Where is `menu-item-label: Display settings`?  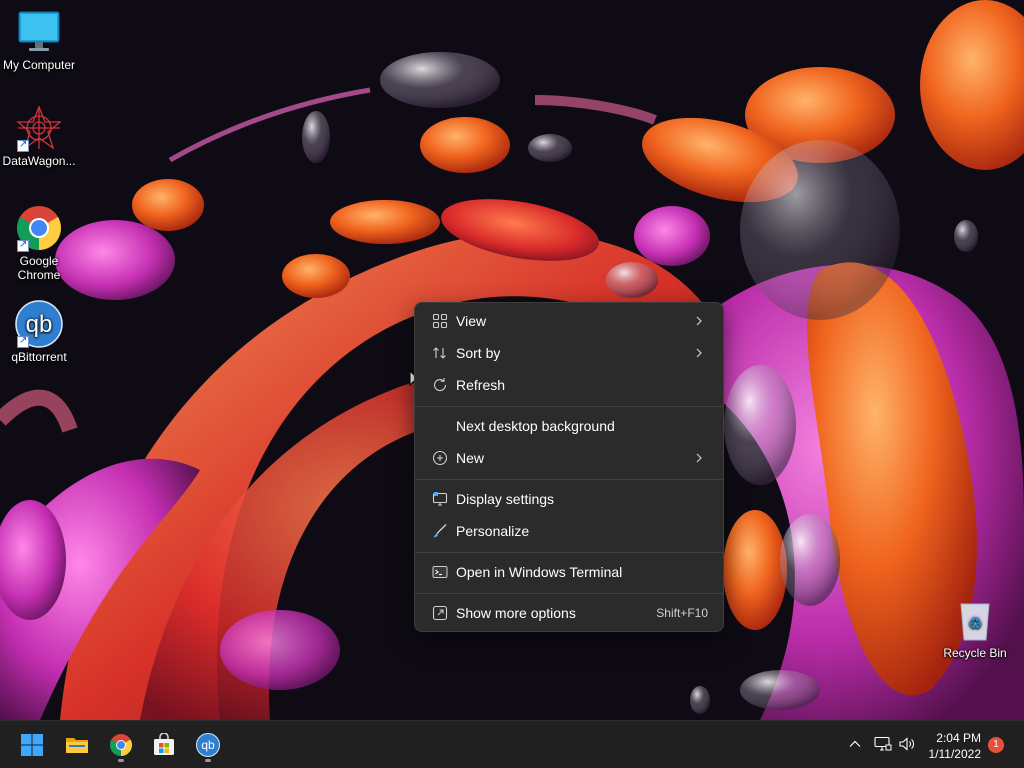
menu-item-label: Display settings is located at coordinates (505, 499).